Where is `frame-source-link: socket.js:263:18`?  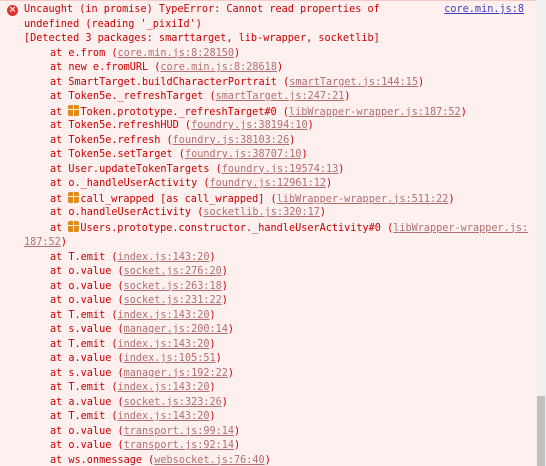 frame-source-link: socket.js:263:18 is located at coordinates (173, 286).